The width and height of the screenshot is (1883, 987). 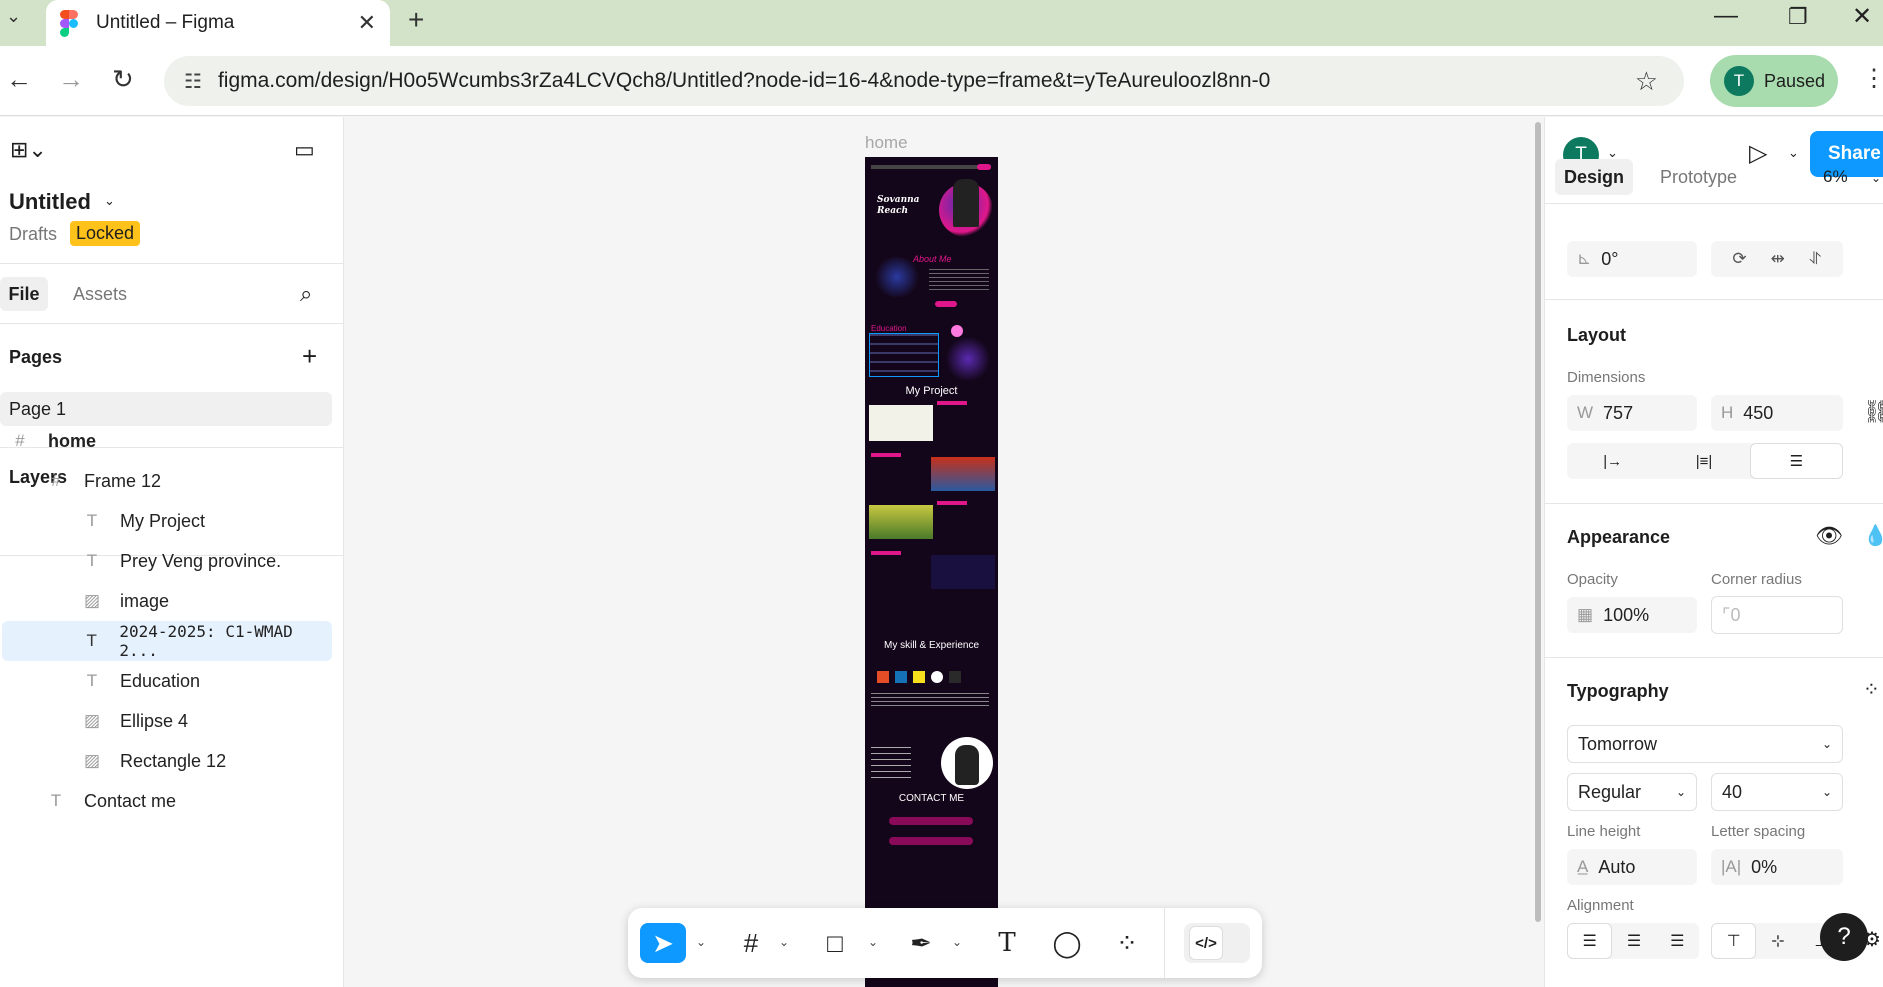 I want to click on align-left-icon: ☰, so click(x=1590, y=941).